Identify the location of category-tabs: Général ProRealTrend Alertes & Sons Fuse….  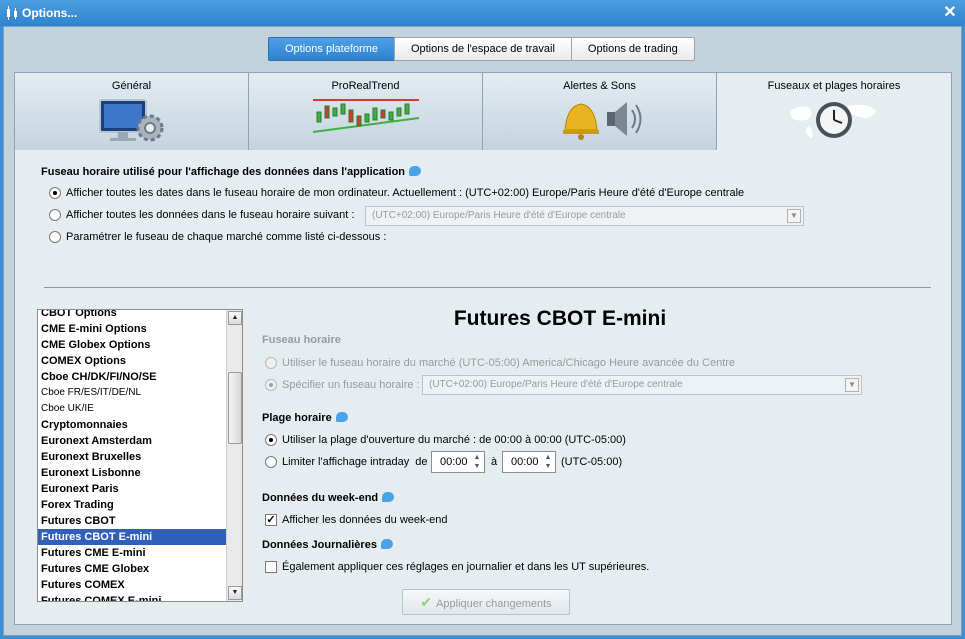
(483, 111).